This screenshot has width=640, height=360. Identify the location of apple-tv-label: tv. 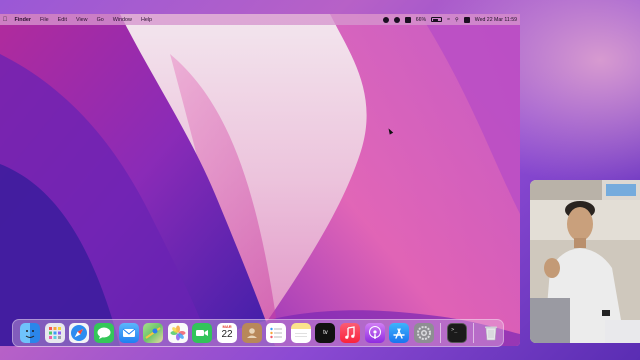
(325, 333).